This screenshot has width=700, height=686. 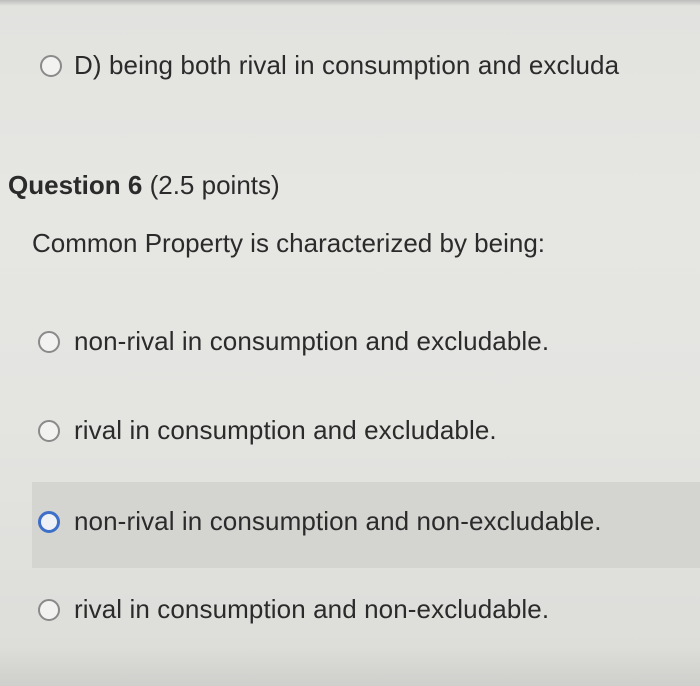 I want to click on radio-button-focused, so click(x=49, y=521).